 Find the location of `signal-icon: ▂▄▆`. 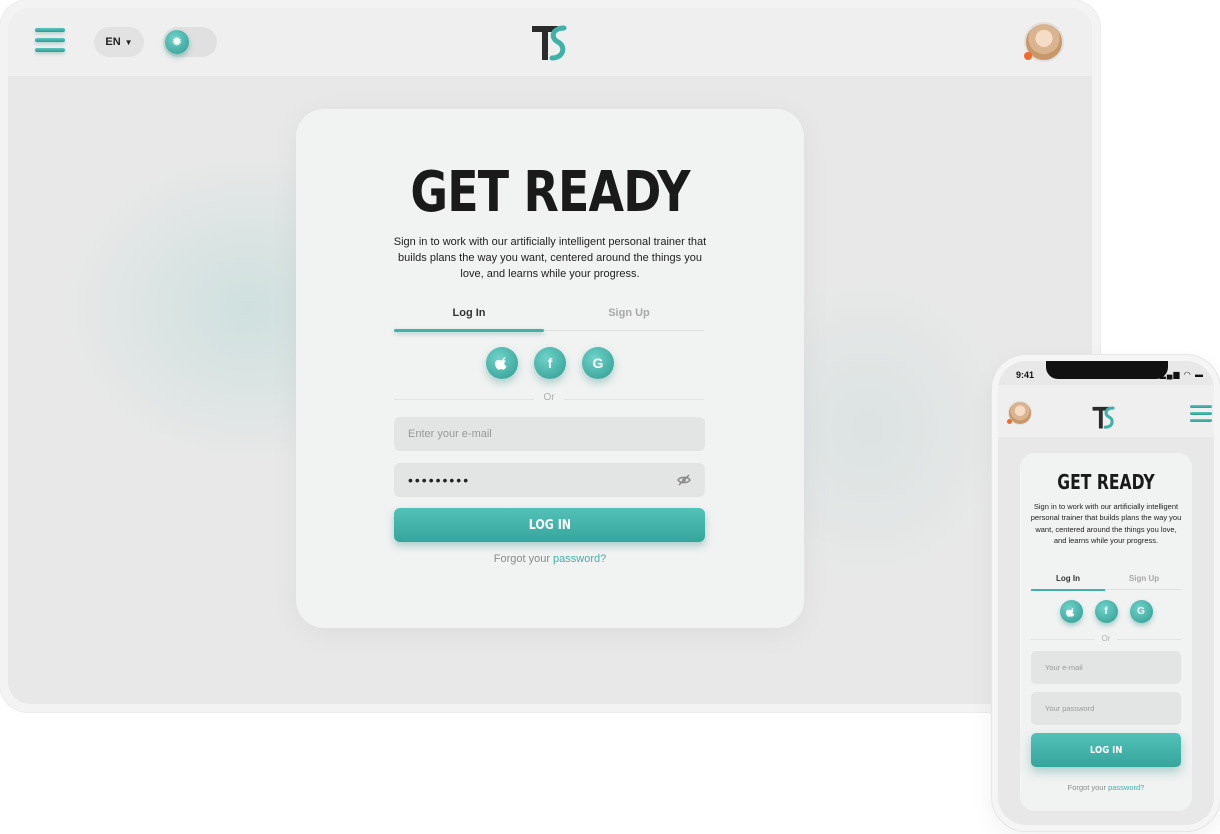

signal-icon: ▂▄▆ is located at coordinates (1170, 374).